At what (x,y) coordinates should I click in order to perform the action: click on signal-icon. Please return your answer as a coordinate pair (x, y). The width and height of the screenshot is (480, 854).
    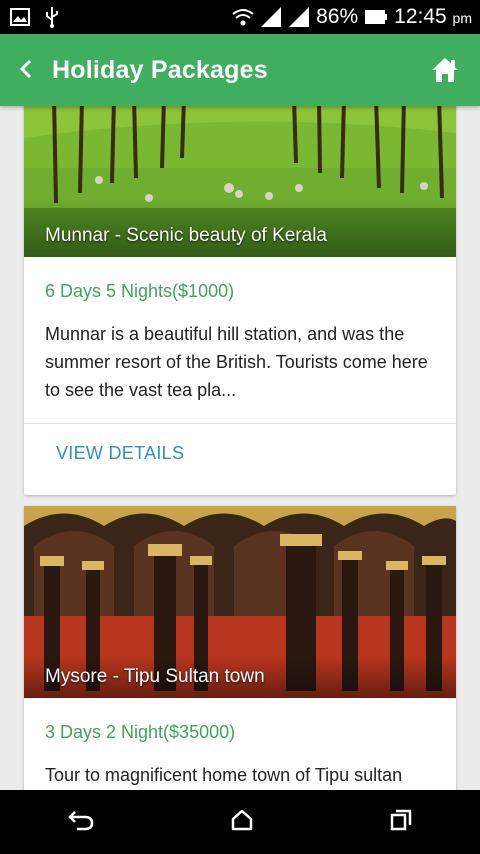
    Looking at the image, I should click on (271, 17).